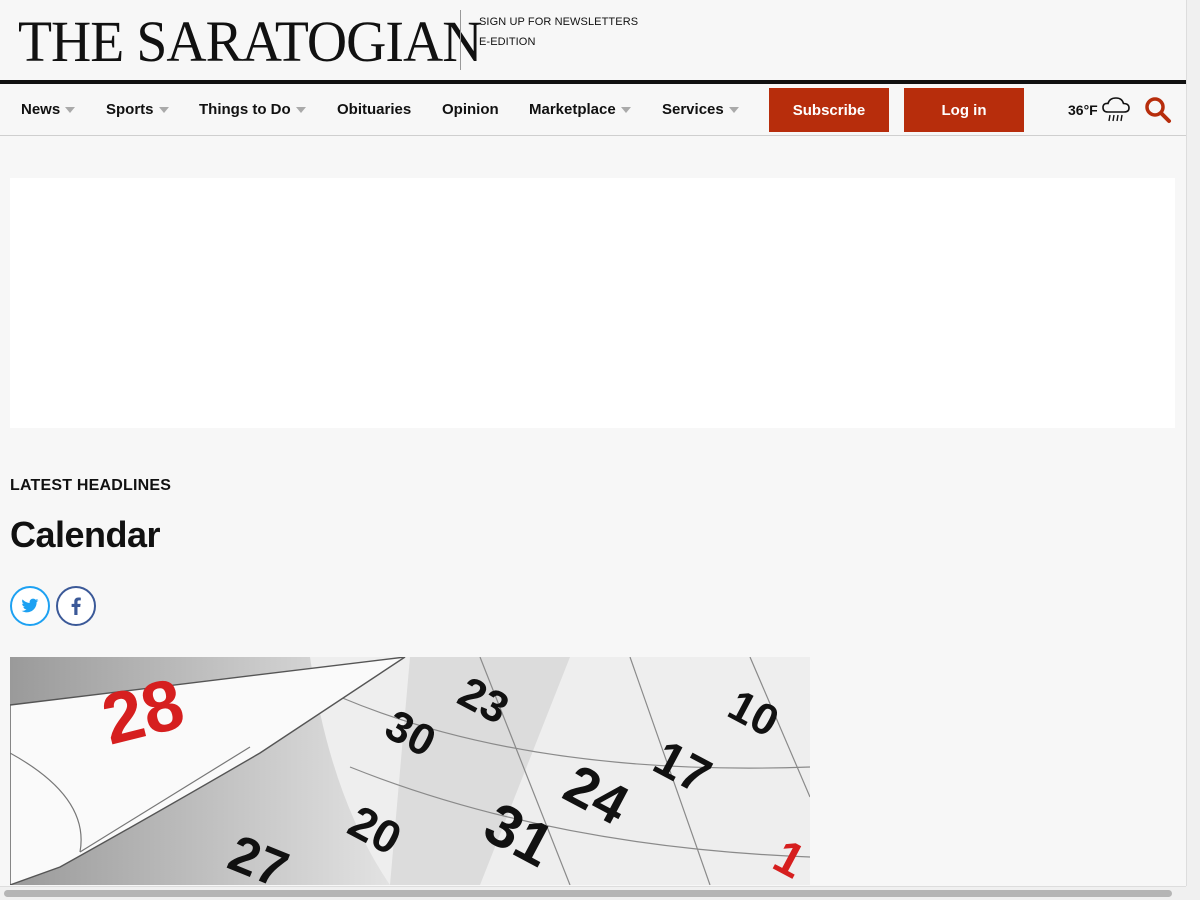 This screenshot has width=1200, height=900. I want to click on nav-item-services: Services, so click(700, 109).